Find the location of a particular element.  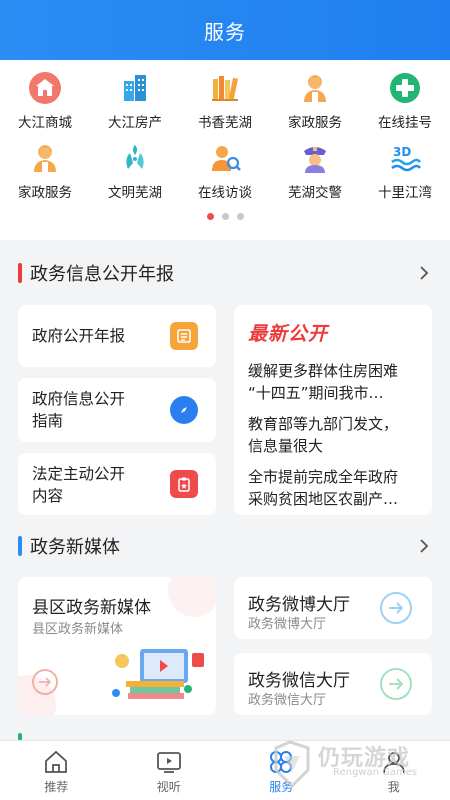

police-icon is located at coordinates (315, 158).